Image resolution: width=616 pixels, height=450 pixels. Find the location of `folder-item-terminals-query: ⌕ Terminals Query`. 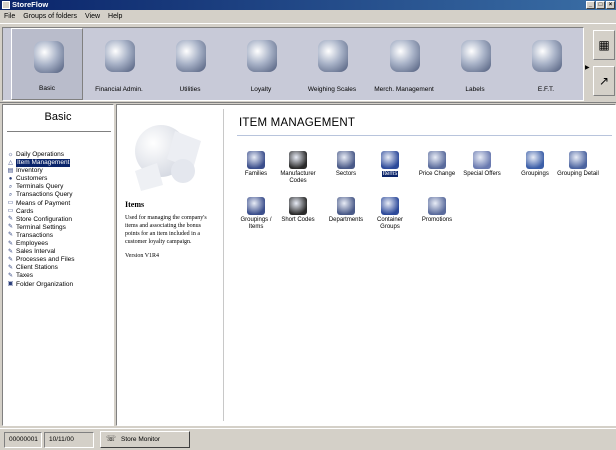

folder-item-terminals-query: ⌕ Terminals Query is located at coordinates (60, 187).